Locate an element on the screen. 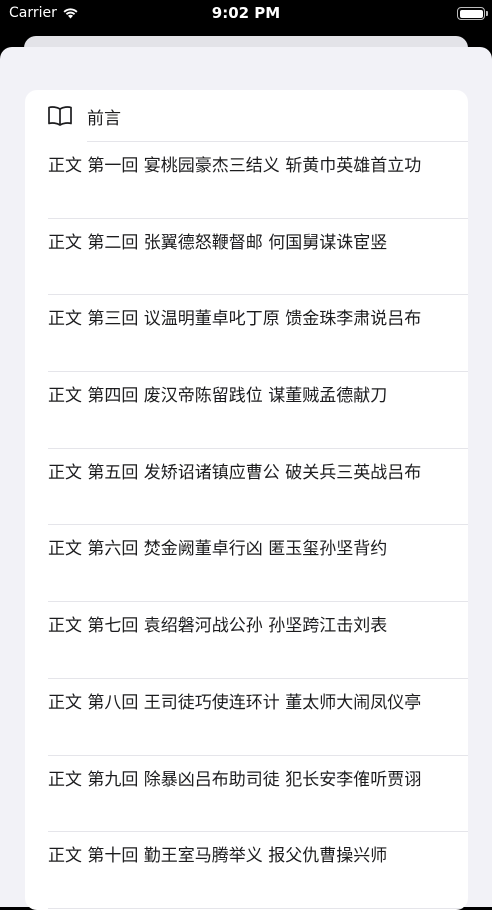 This screenshot has height=910, width=492. chapter-row-2: 正文 第二回 张翼德怒鞭督邮 何国舅谋诛宦竖 is located at coordinates (246, 257).